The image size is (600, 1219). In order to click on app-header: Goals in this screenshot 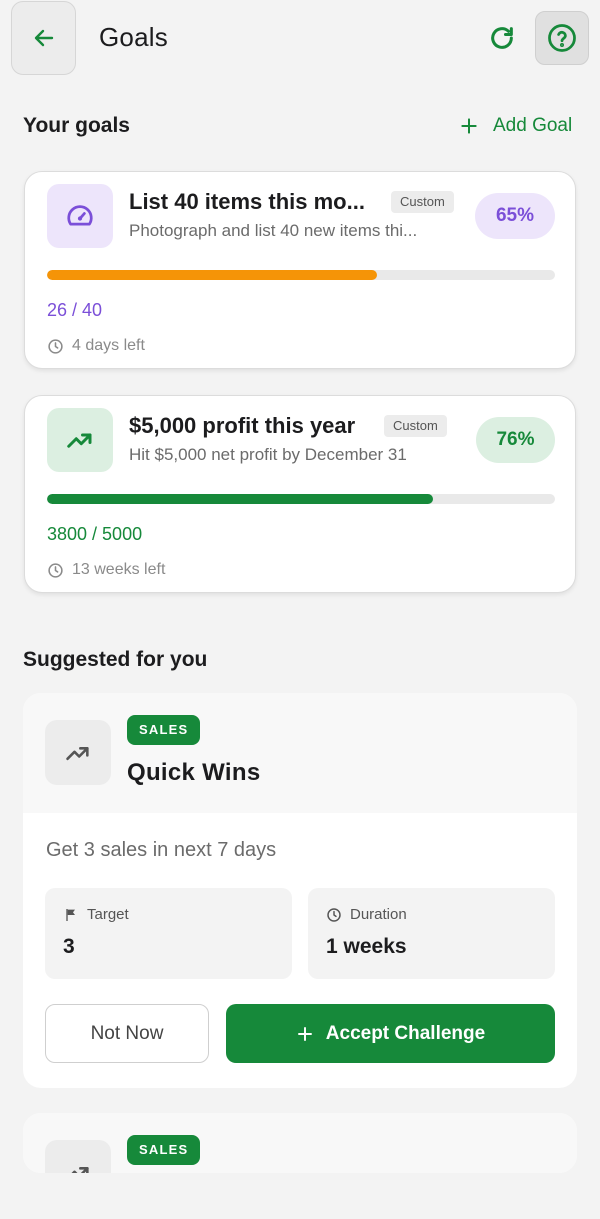, I will do `click(300, 39)`.